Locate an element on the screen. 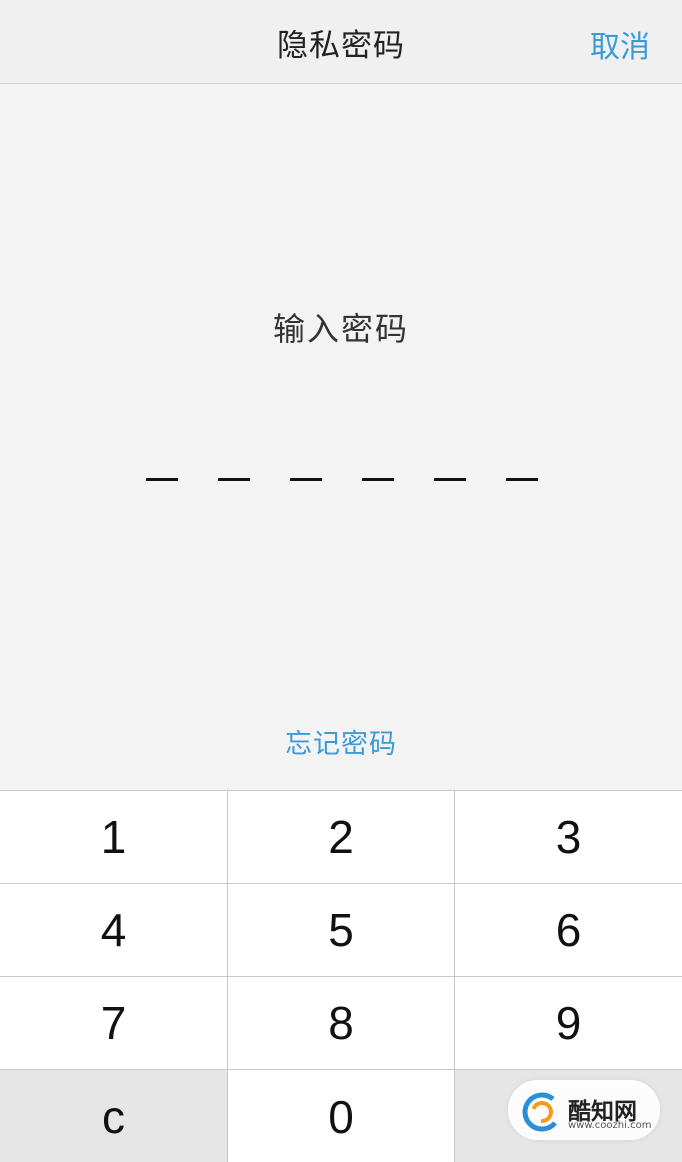 This screenshot has height=1162, width=682. cancel-button: 取消 is located at coordinates (620, 44).